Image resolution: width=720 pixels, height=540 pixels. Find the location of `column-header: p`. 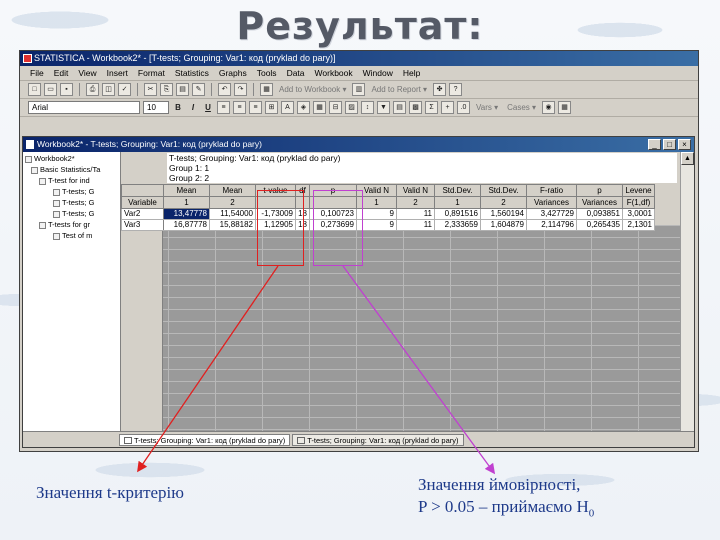

column-header: p is located at coordinates (599, 190).